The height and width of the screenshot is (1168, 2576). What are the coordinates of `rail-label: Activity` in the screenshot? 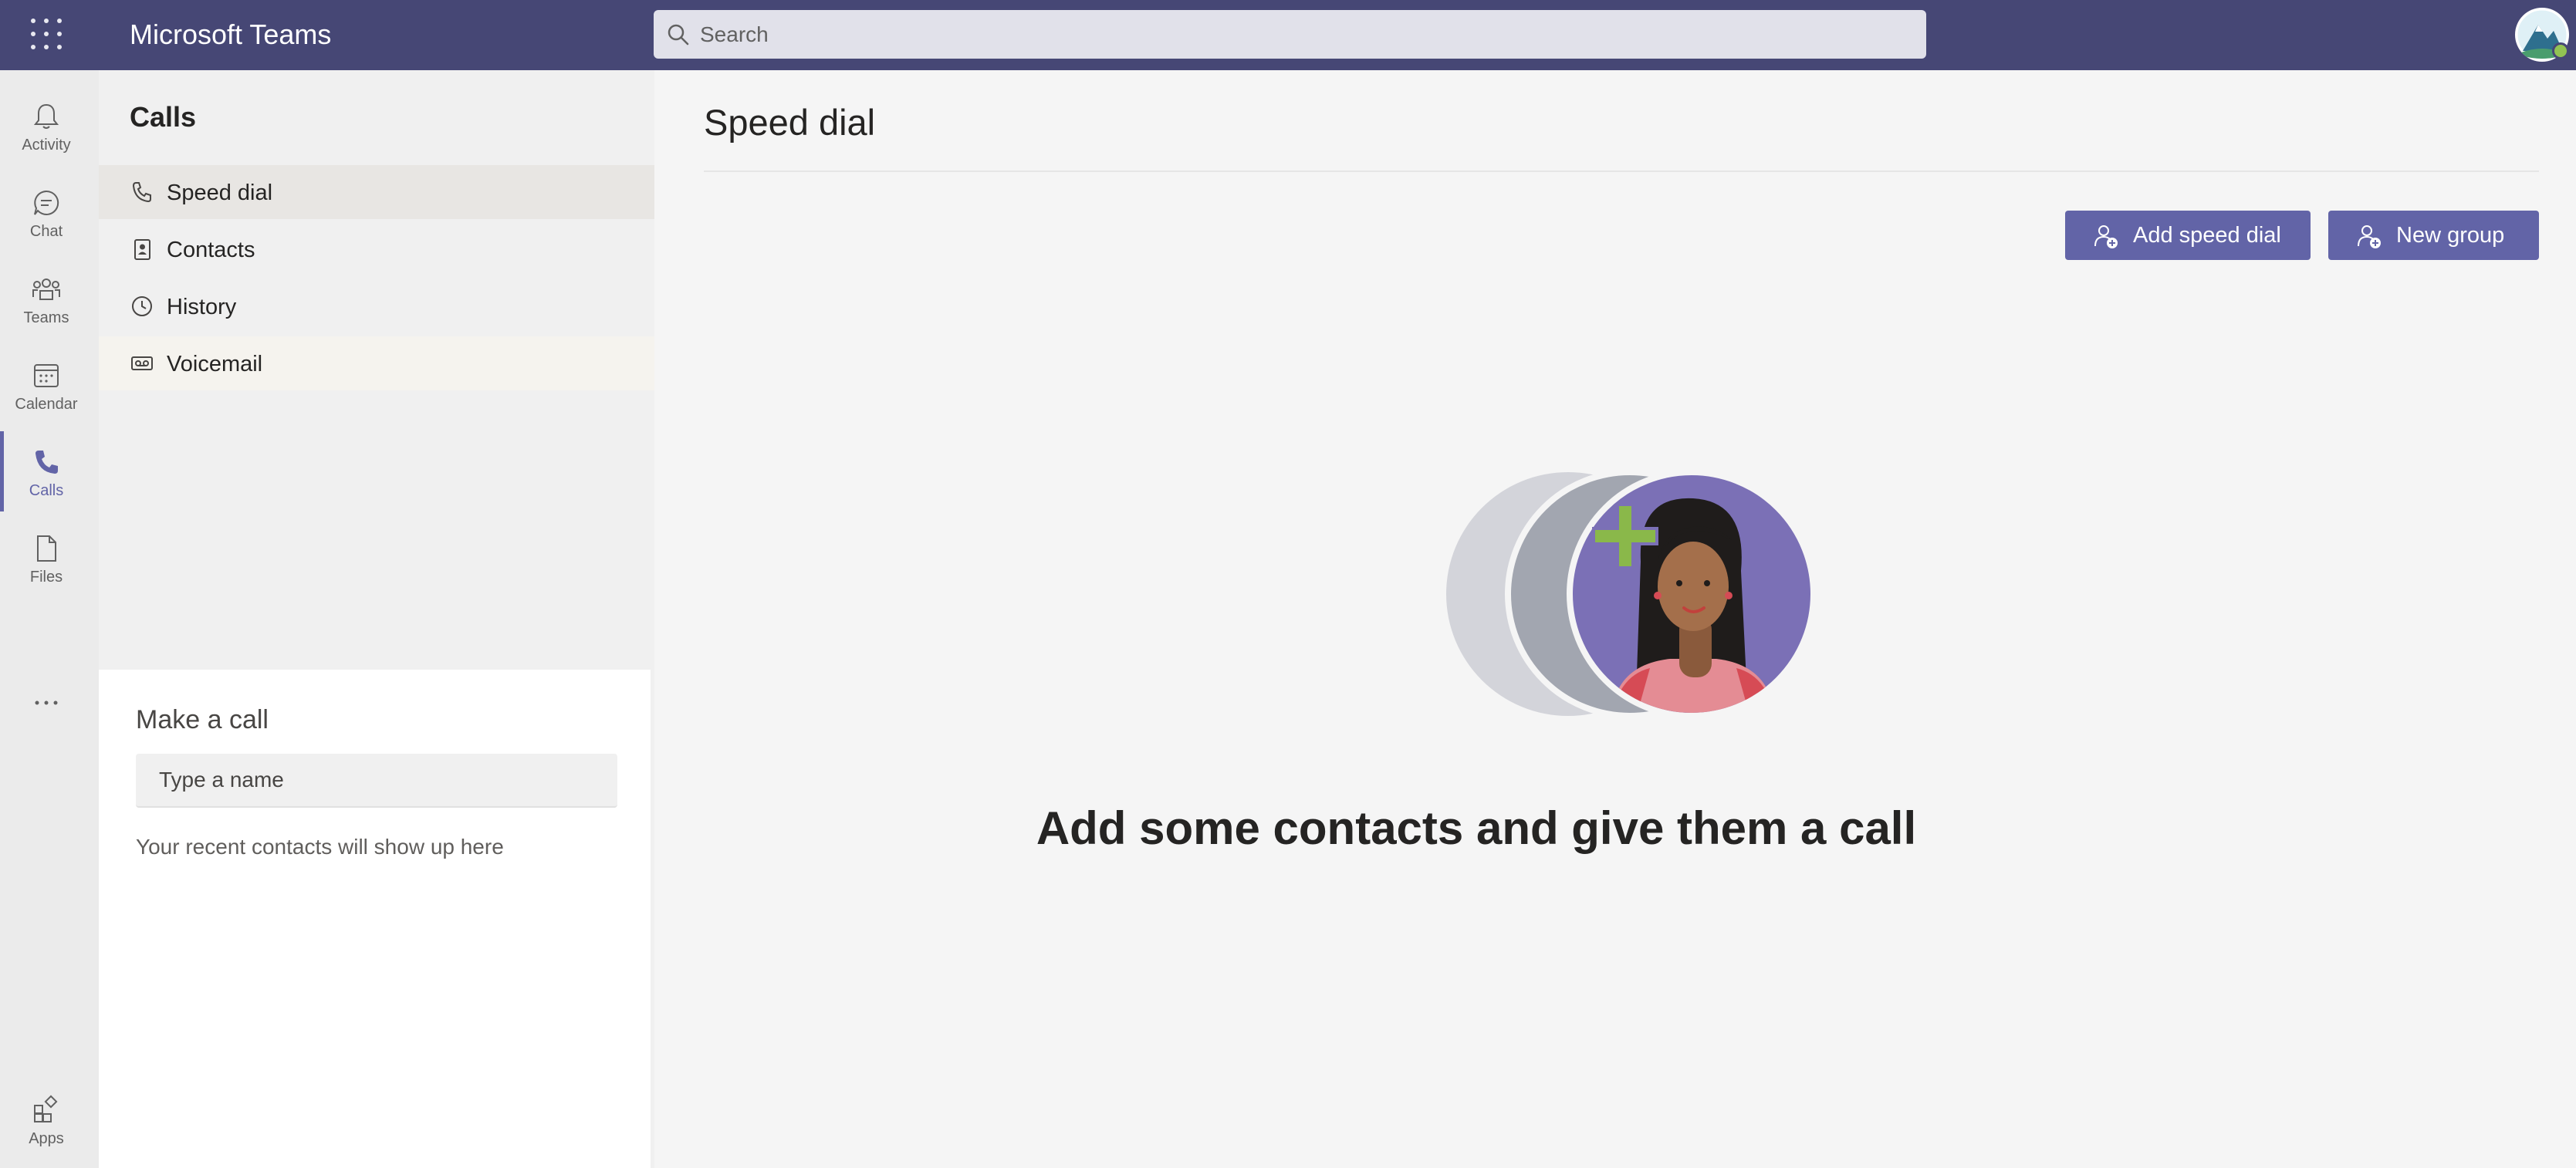 It's located at (46, 145).